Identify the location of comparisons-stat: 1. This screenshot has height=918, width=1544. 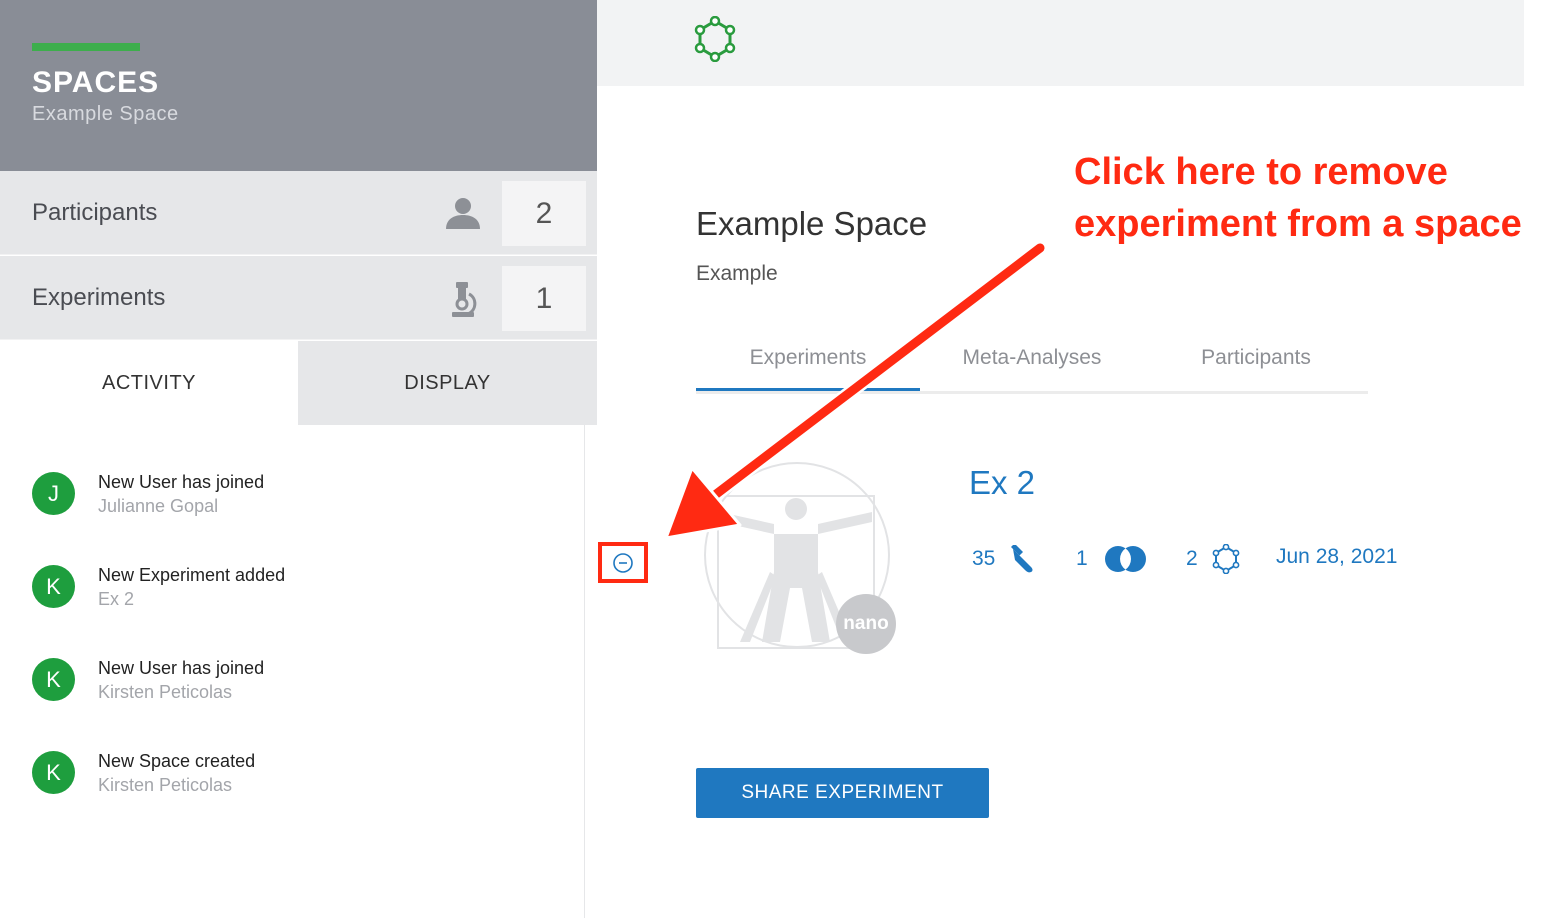
(1113, 559).